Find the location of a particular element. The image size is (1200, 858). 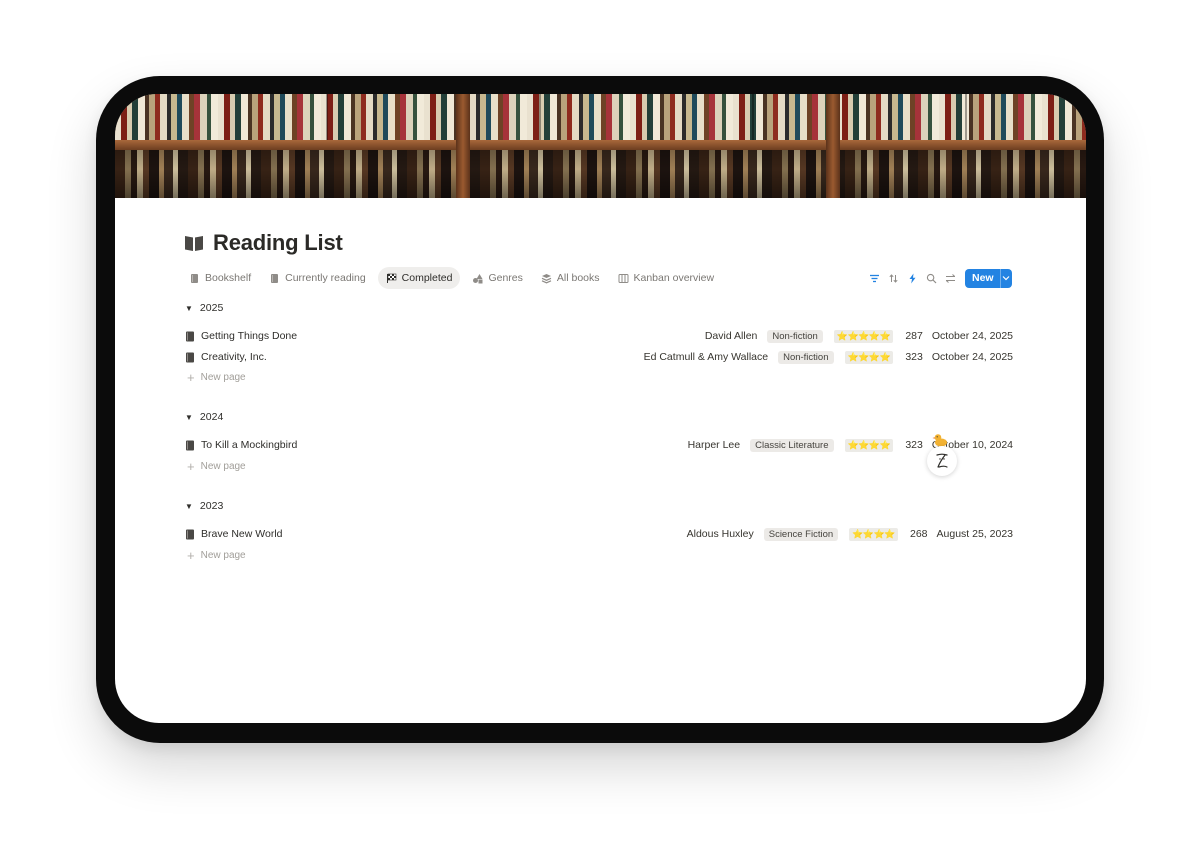

sort-icon is located at coordinates (893, 278).